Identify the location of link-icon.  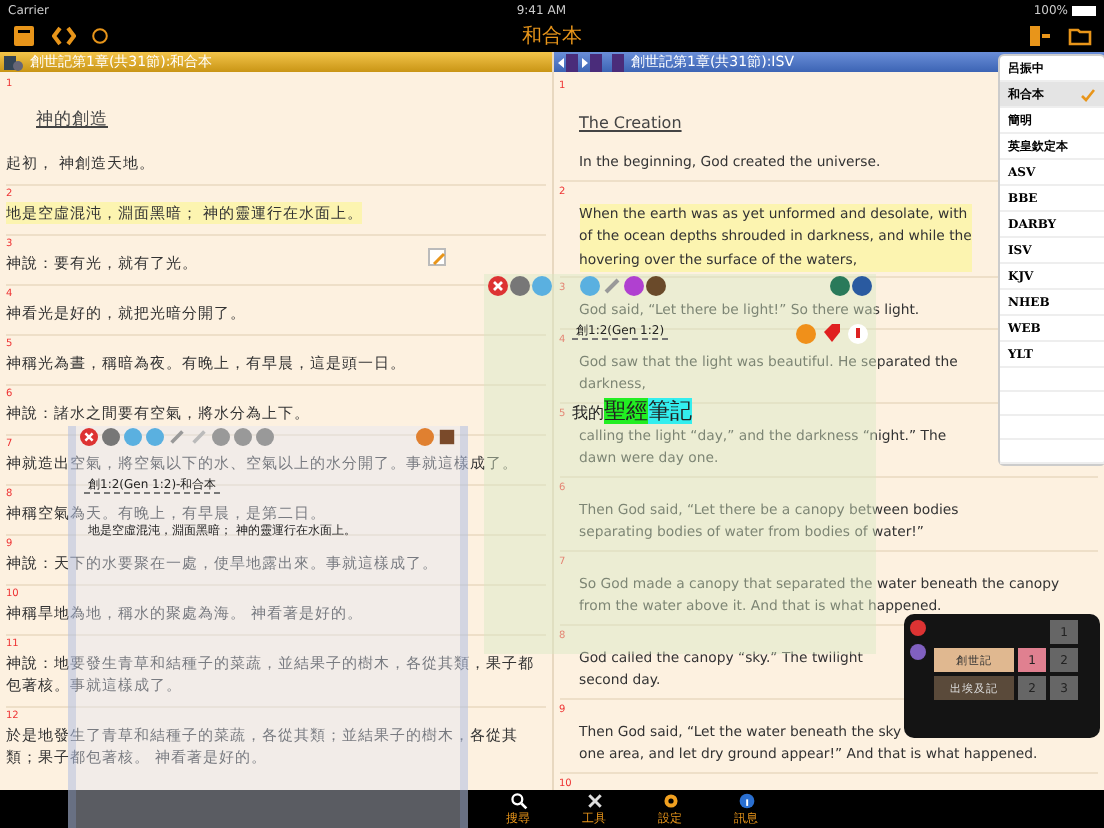
(612, 286).